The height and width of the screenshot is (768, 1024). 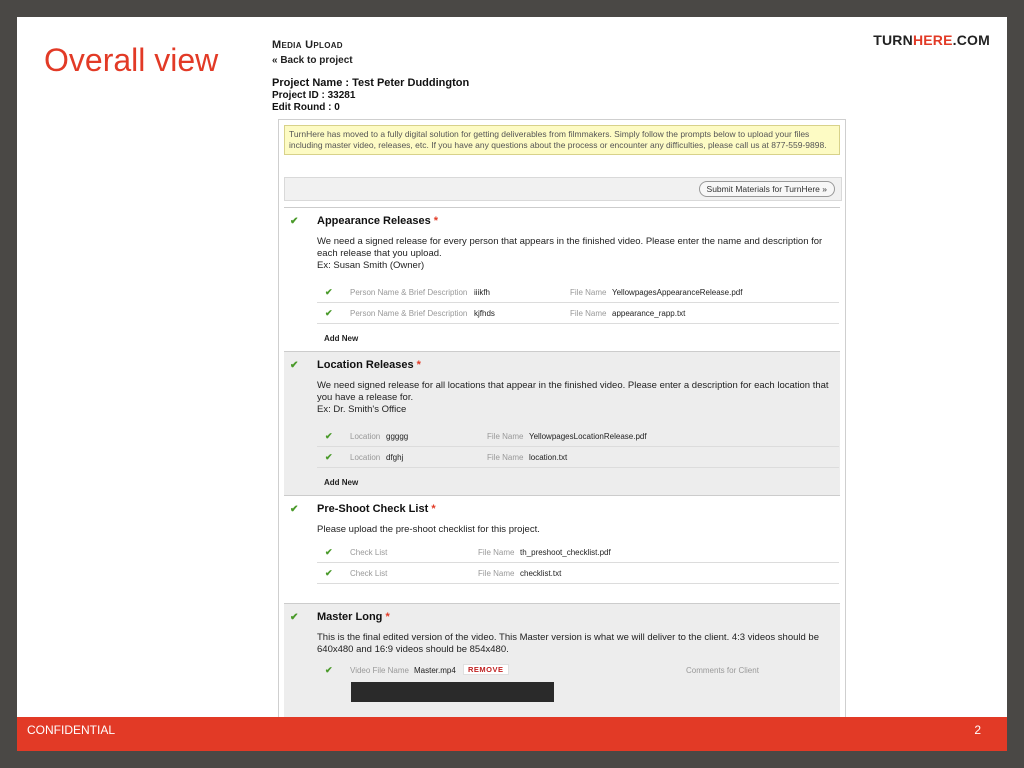 I want to click on page-number: 2, so click(x=977, y=730).